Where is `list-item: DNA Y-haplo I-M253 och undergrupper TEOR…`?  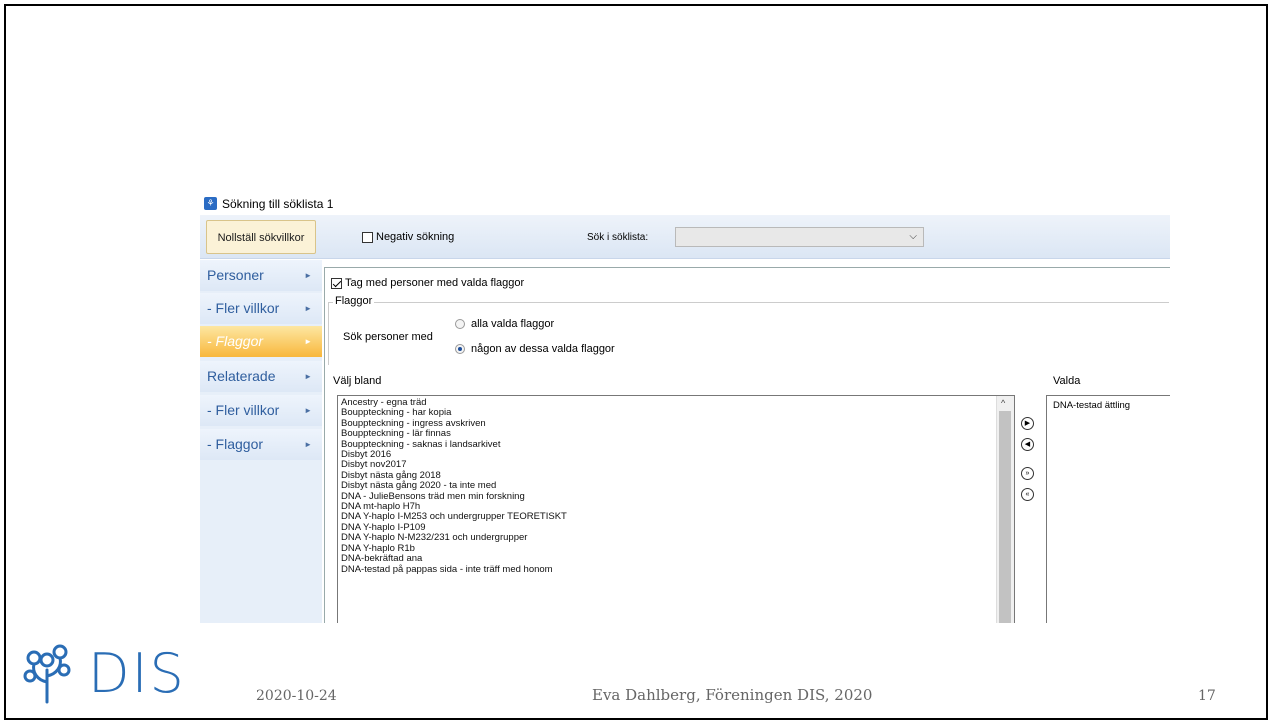 list-item: DNA Y-haplo I-M253 och undergrupper TEOR… is located at coordinates (677, 517).